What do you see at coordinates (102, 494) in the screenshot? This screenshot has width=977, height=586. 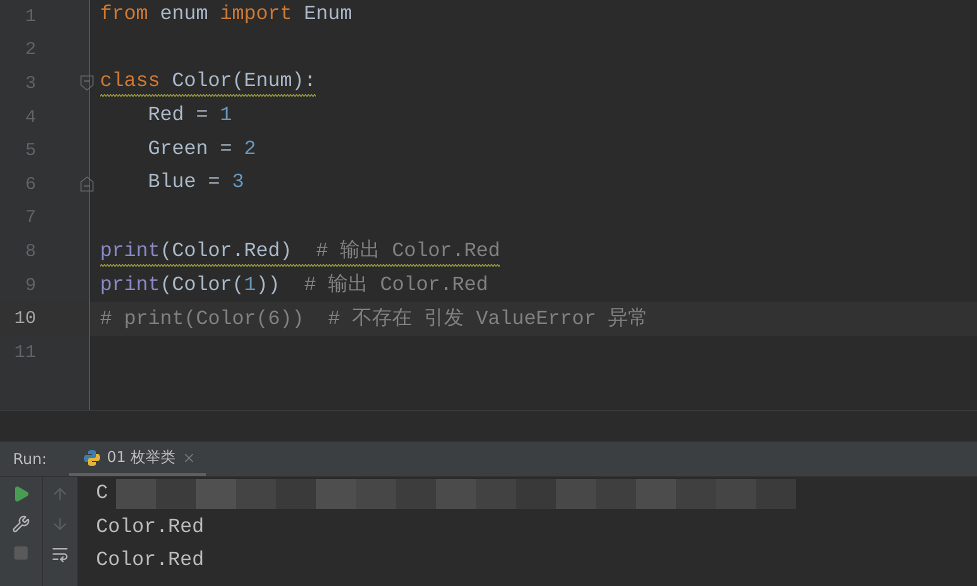 I see `output-line: C` at bounding box center [102, 494].